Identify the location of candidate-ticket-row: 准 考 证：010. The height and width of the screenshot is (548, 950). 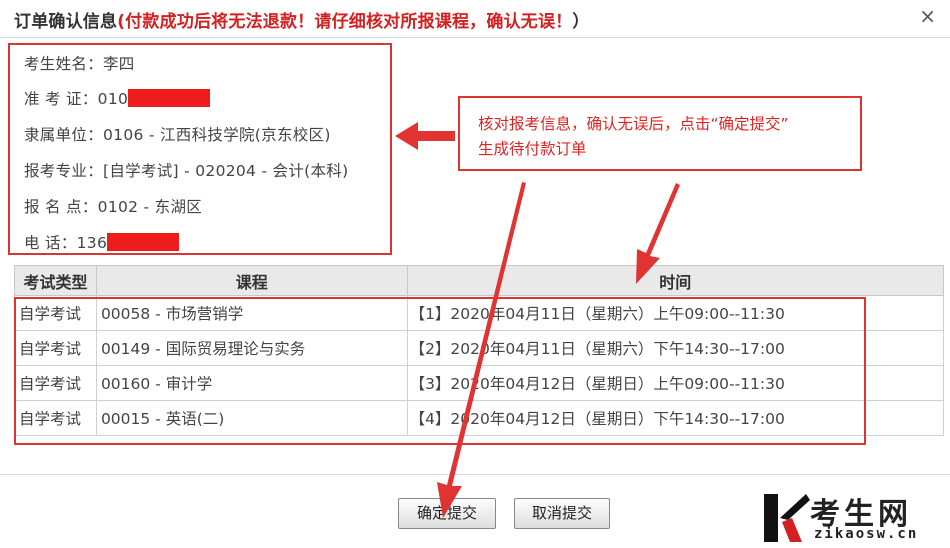
(117, 98).